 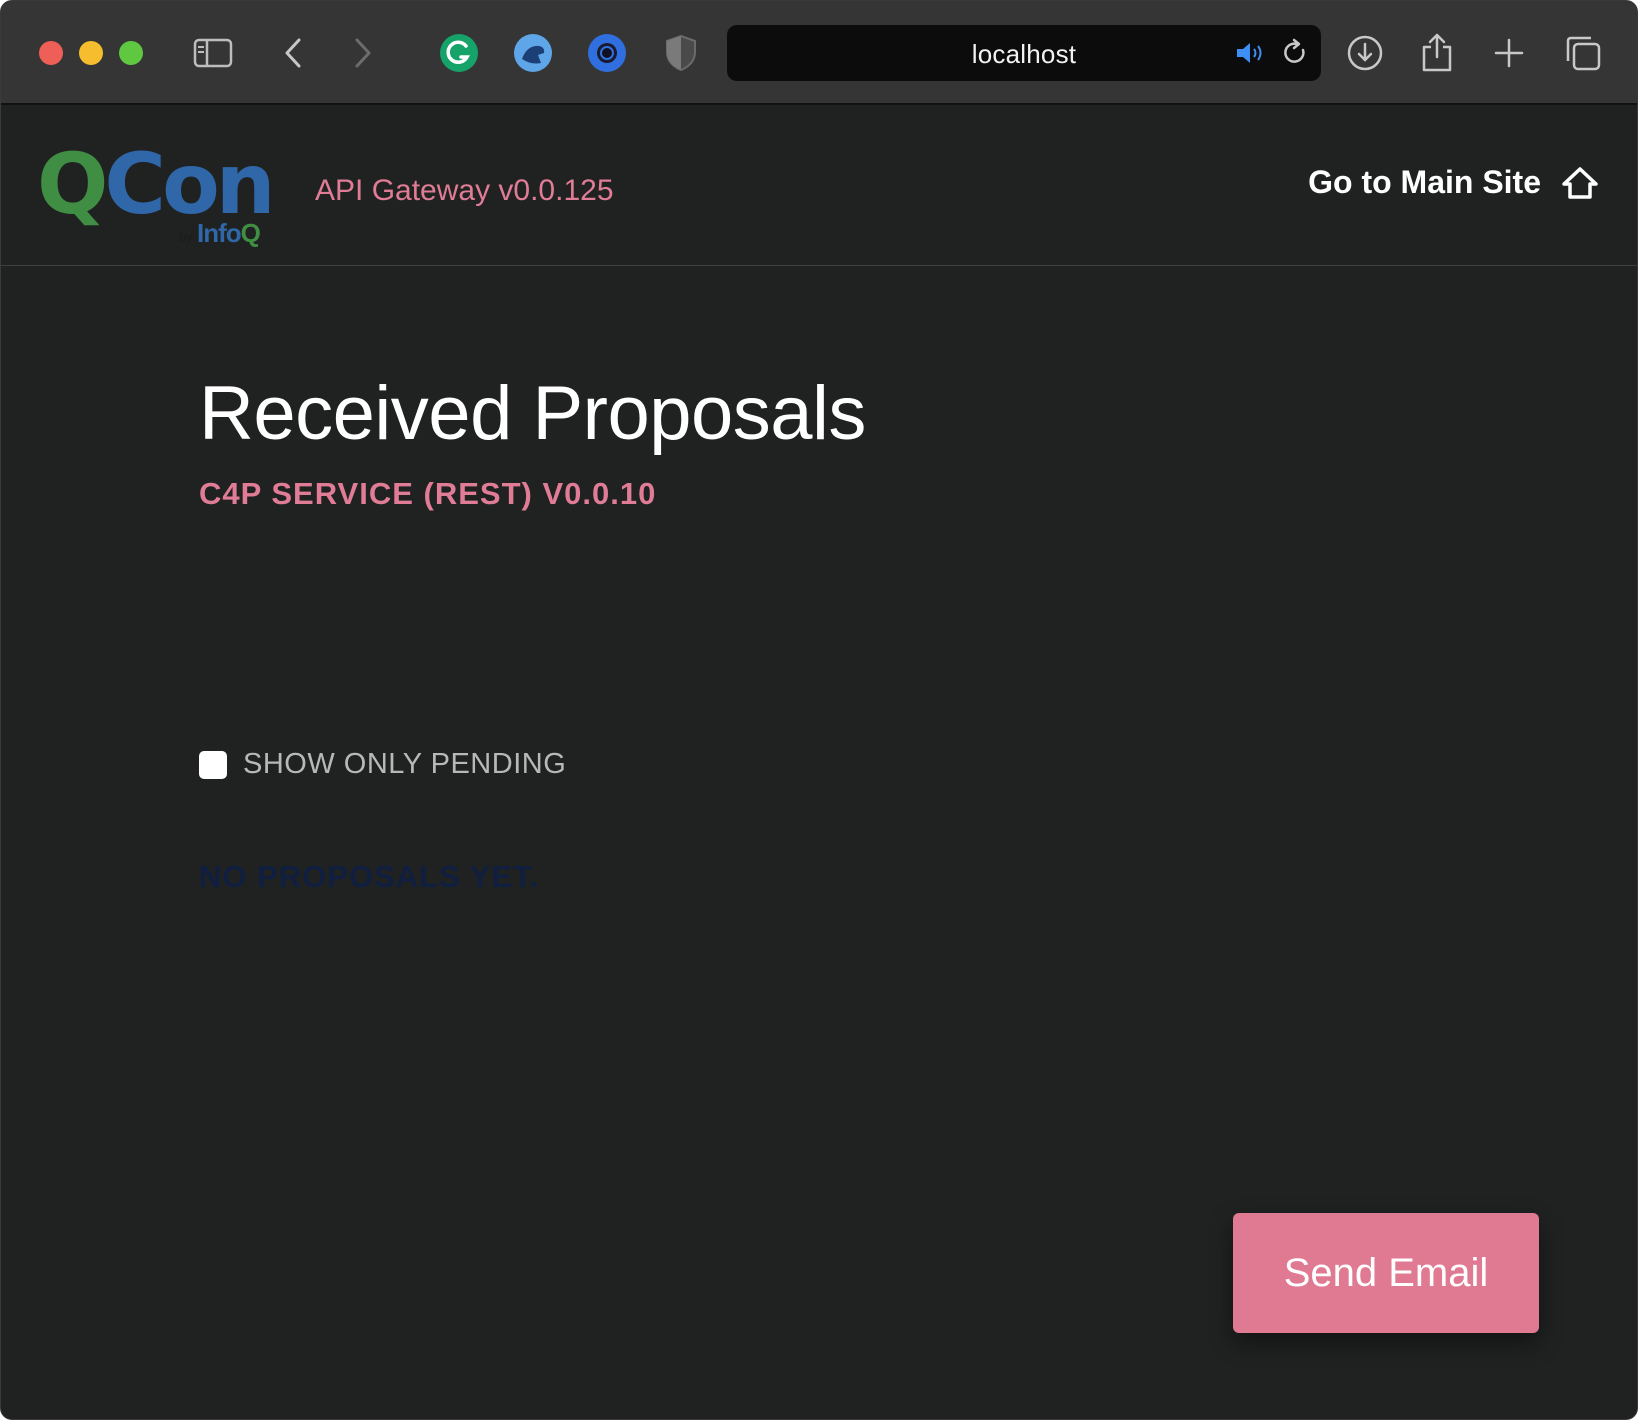 What do you see at coordinates (1386, 1273) in the screenshot?
I see `send-email-button: Send Email` at bounding box center [1386, 1273].